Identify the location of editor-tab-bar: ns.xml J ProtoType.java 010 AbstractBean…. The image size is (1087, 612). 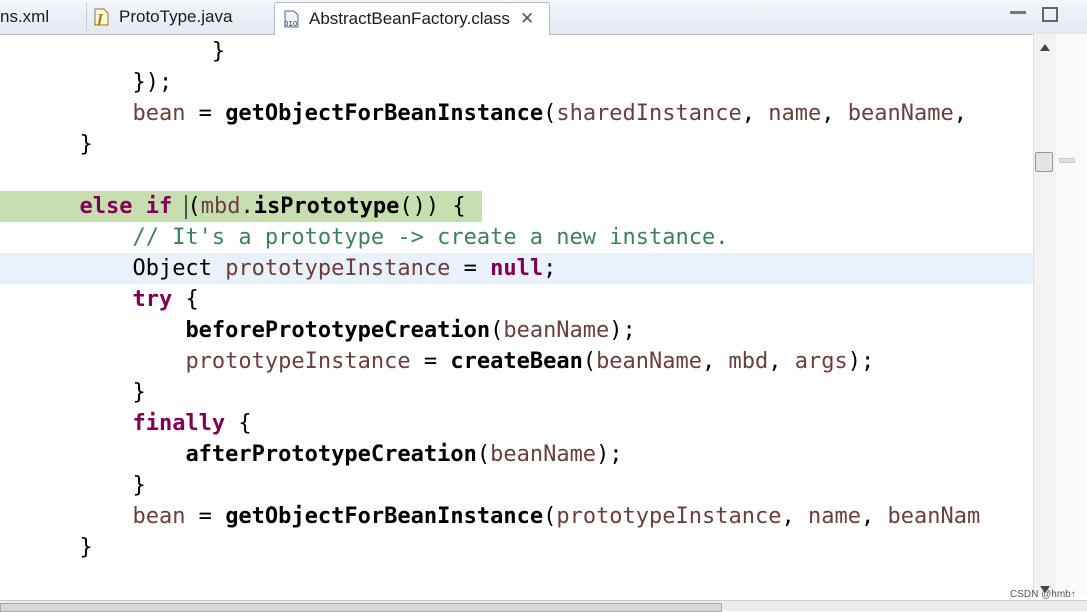
(543, 17).